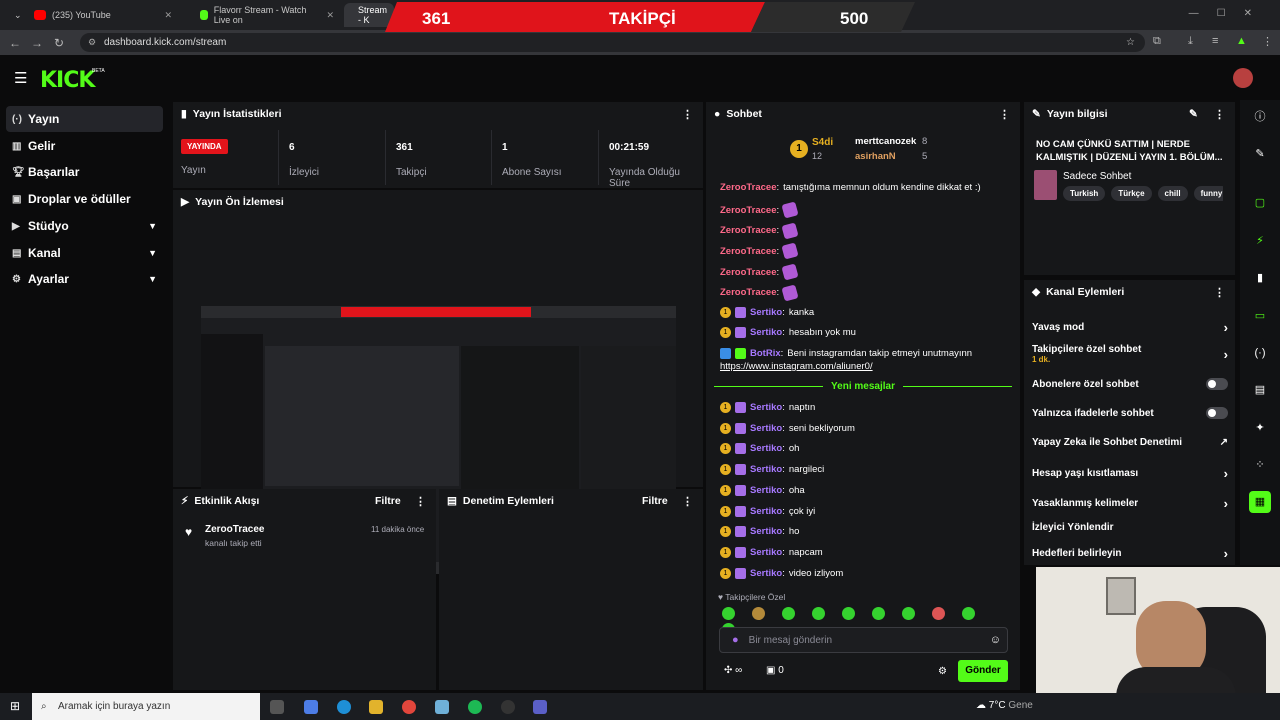 The image size is (1280, 720). I want to click on obs-icon, so click(508, 707).